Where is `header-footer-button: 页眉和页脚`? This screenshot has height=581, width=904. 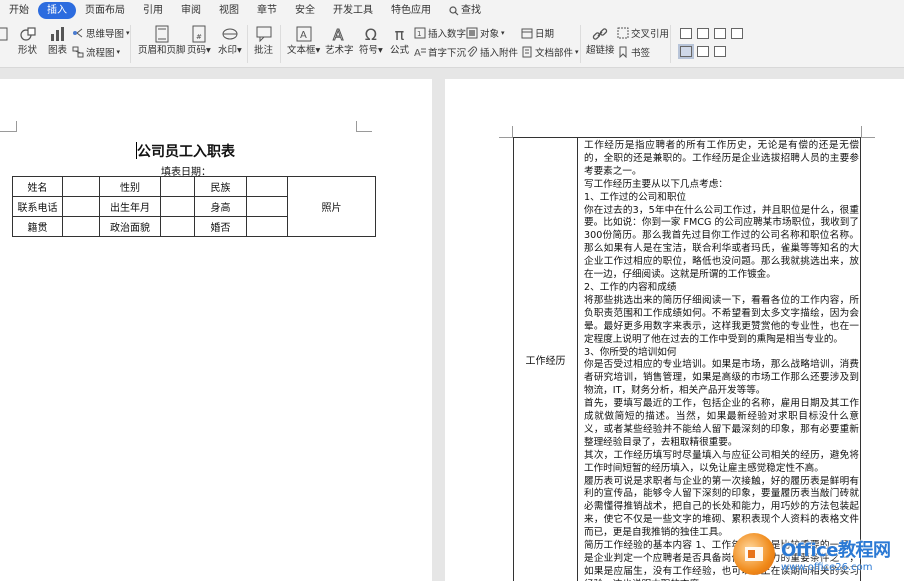
header-footer-button: 页眉和页脚 is located at coordinates (162, 41).